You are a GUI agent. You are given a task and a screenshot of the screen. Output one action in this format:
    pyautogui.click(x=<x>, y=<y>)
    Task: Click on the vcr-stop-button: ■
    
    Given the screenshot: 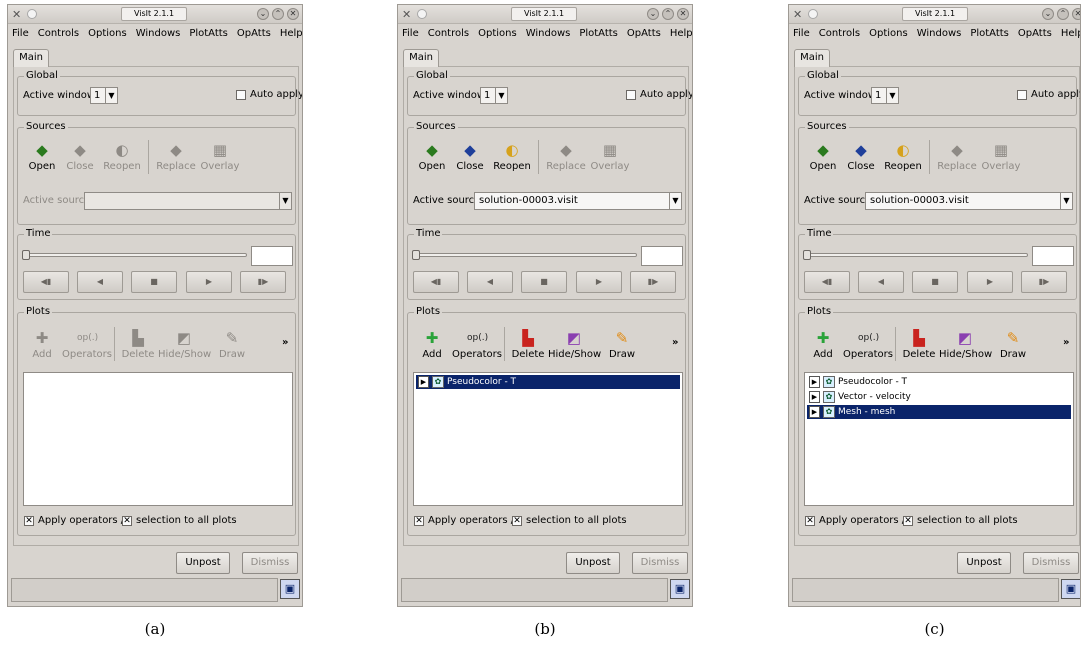 What is the action you would take?
    pyautogui.click(x=935, y=282)
    